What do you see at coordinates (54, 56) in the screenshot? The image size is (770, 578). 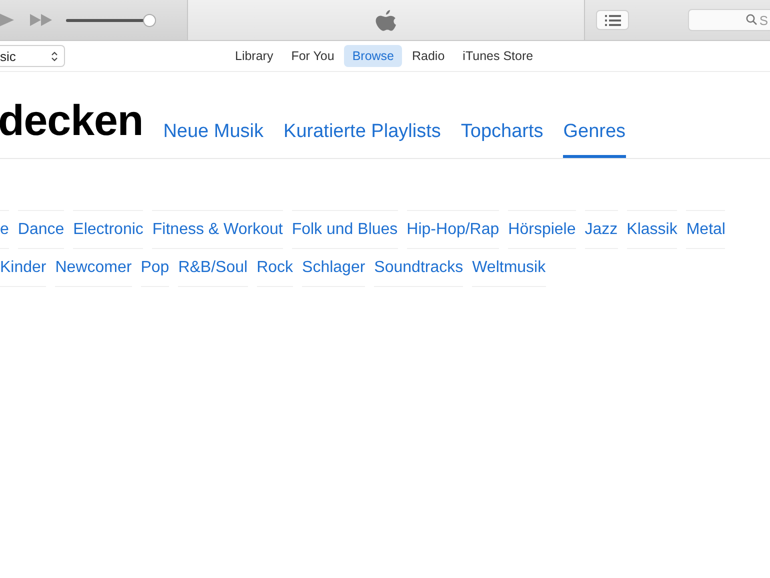 I see `chevron-updown-icon` at bounding box center [54, 56].